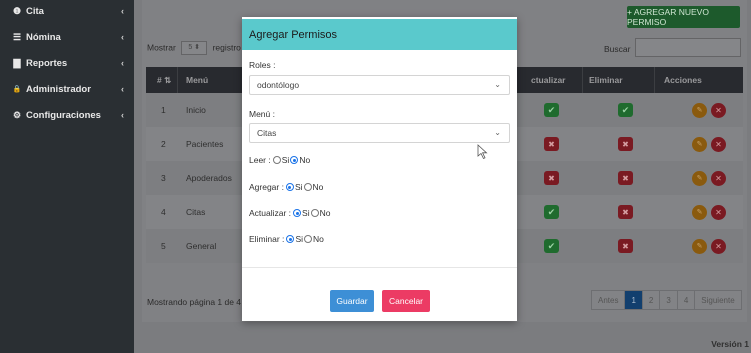  What do you see at coordinates (290, 213) in the screenshot?
I see `permission-actualizar: Actualizar : Si No` at bounding box center [290, 213].